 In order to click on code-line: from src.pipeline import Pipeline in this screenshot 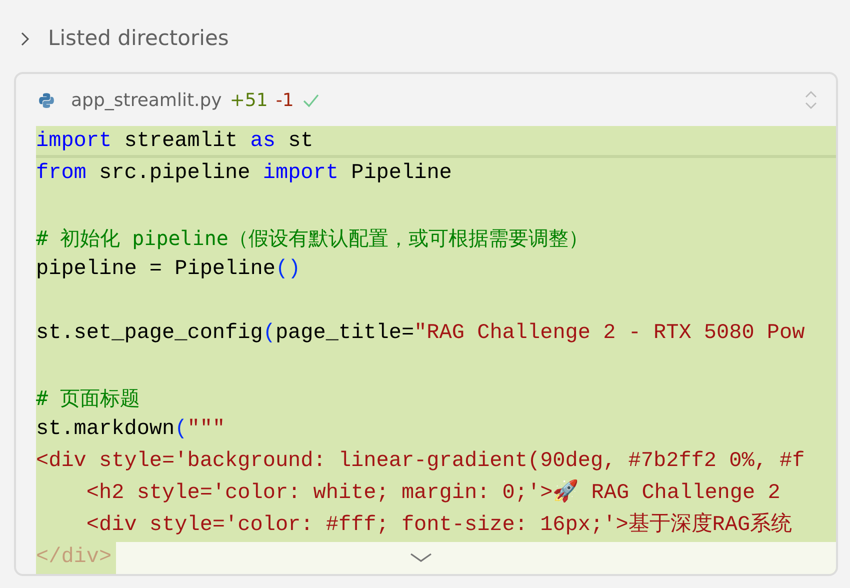, I will do `click(244, 173)`.